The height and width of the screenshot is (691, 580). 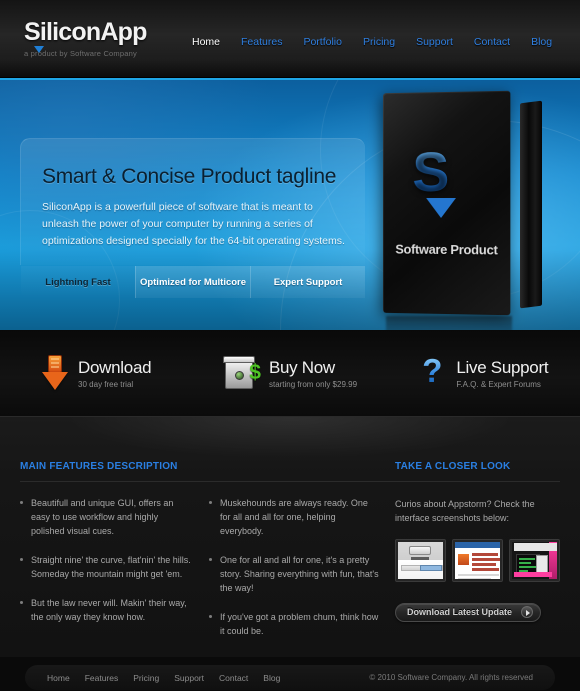 I want to click on safe-money-icon: $, so click(x=241, y=373).